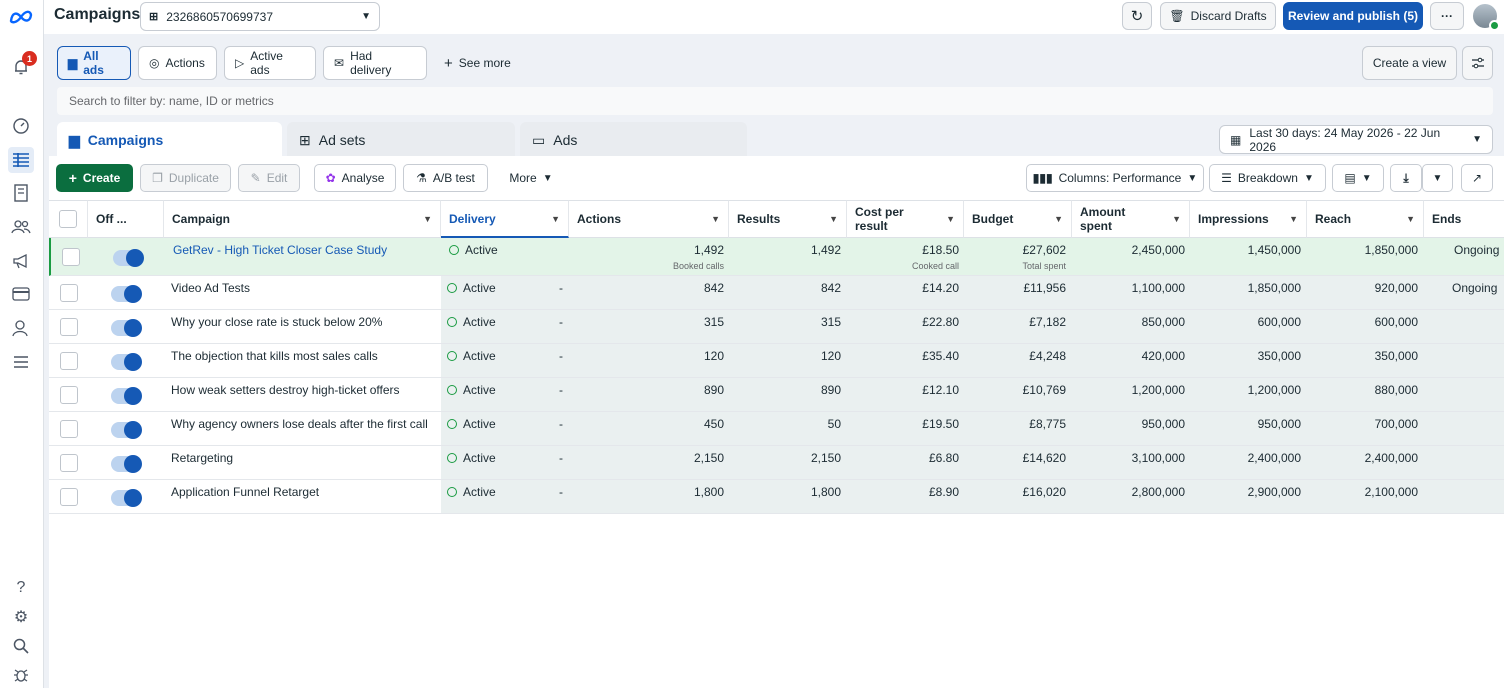 This screenshot has height=688, width=1504. What do you see at coordinates (479, 63) in the screenshot?
I see `see-more-filters-button: + See more` at bounding box center [479, 63].